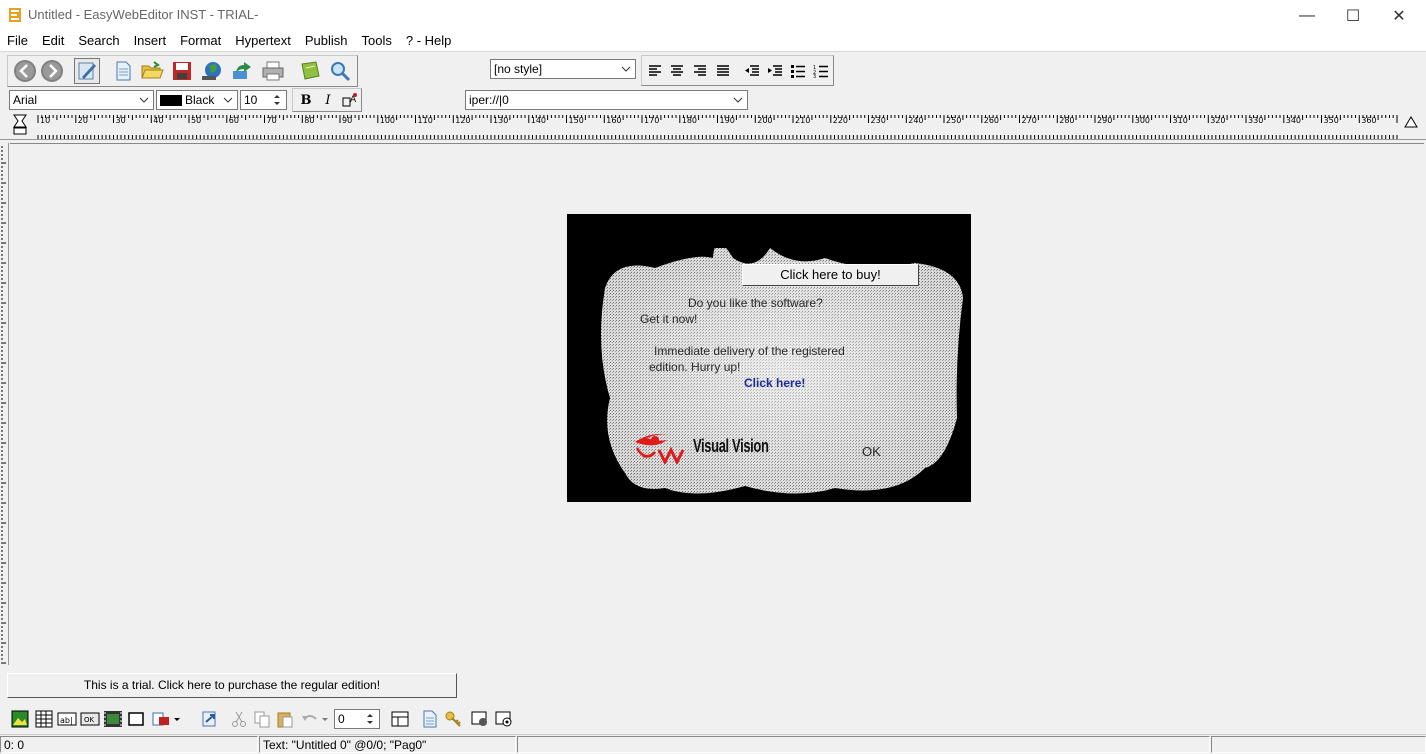 The image size is (1426, 754). I want to click on page-icon, so click(430, 719).